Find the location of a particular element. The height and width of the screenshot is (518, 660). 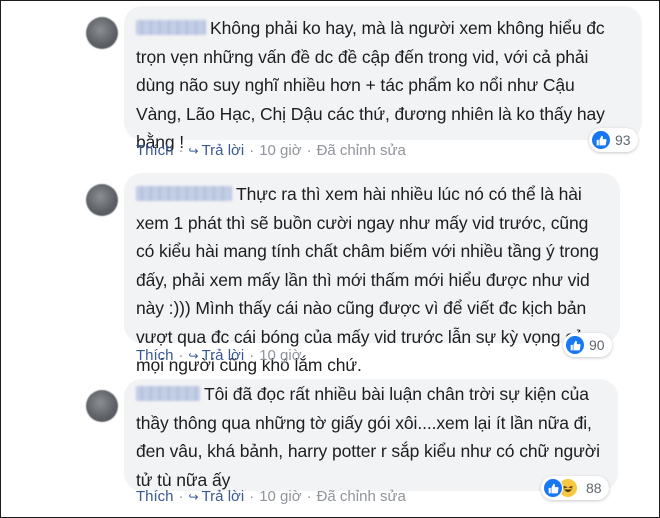

reaction-summary: 93 is located at coordinates (613, 140).